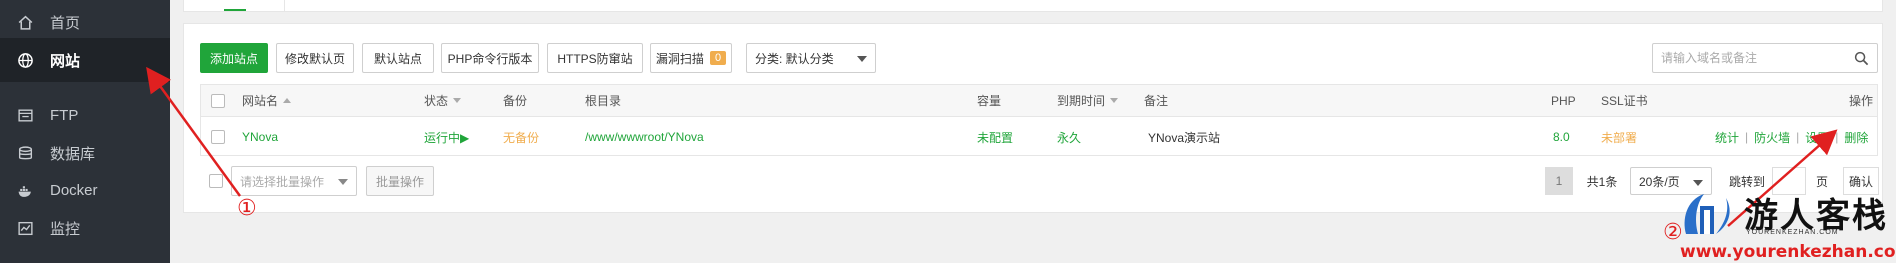  What do you see at coordinates (1792, 232) in the screenshot?
I see `watermark-subtitle: YOURENKEZHAN.COM` at bounding box center [1792, 232].